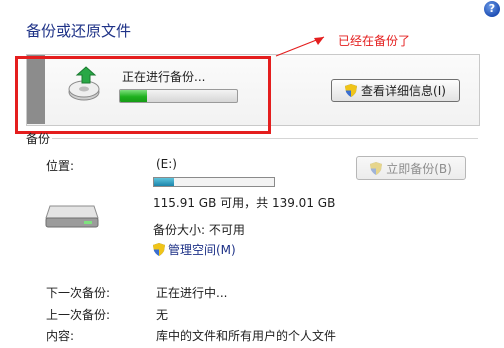  What do you see at coordinates (374, 41) in the screenshot?
I see `annotation-text: 已经在备份了` at bounding box center [374, 41].